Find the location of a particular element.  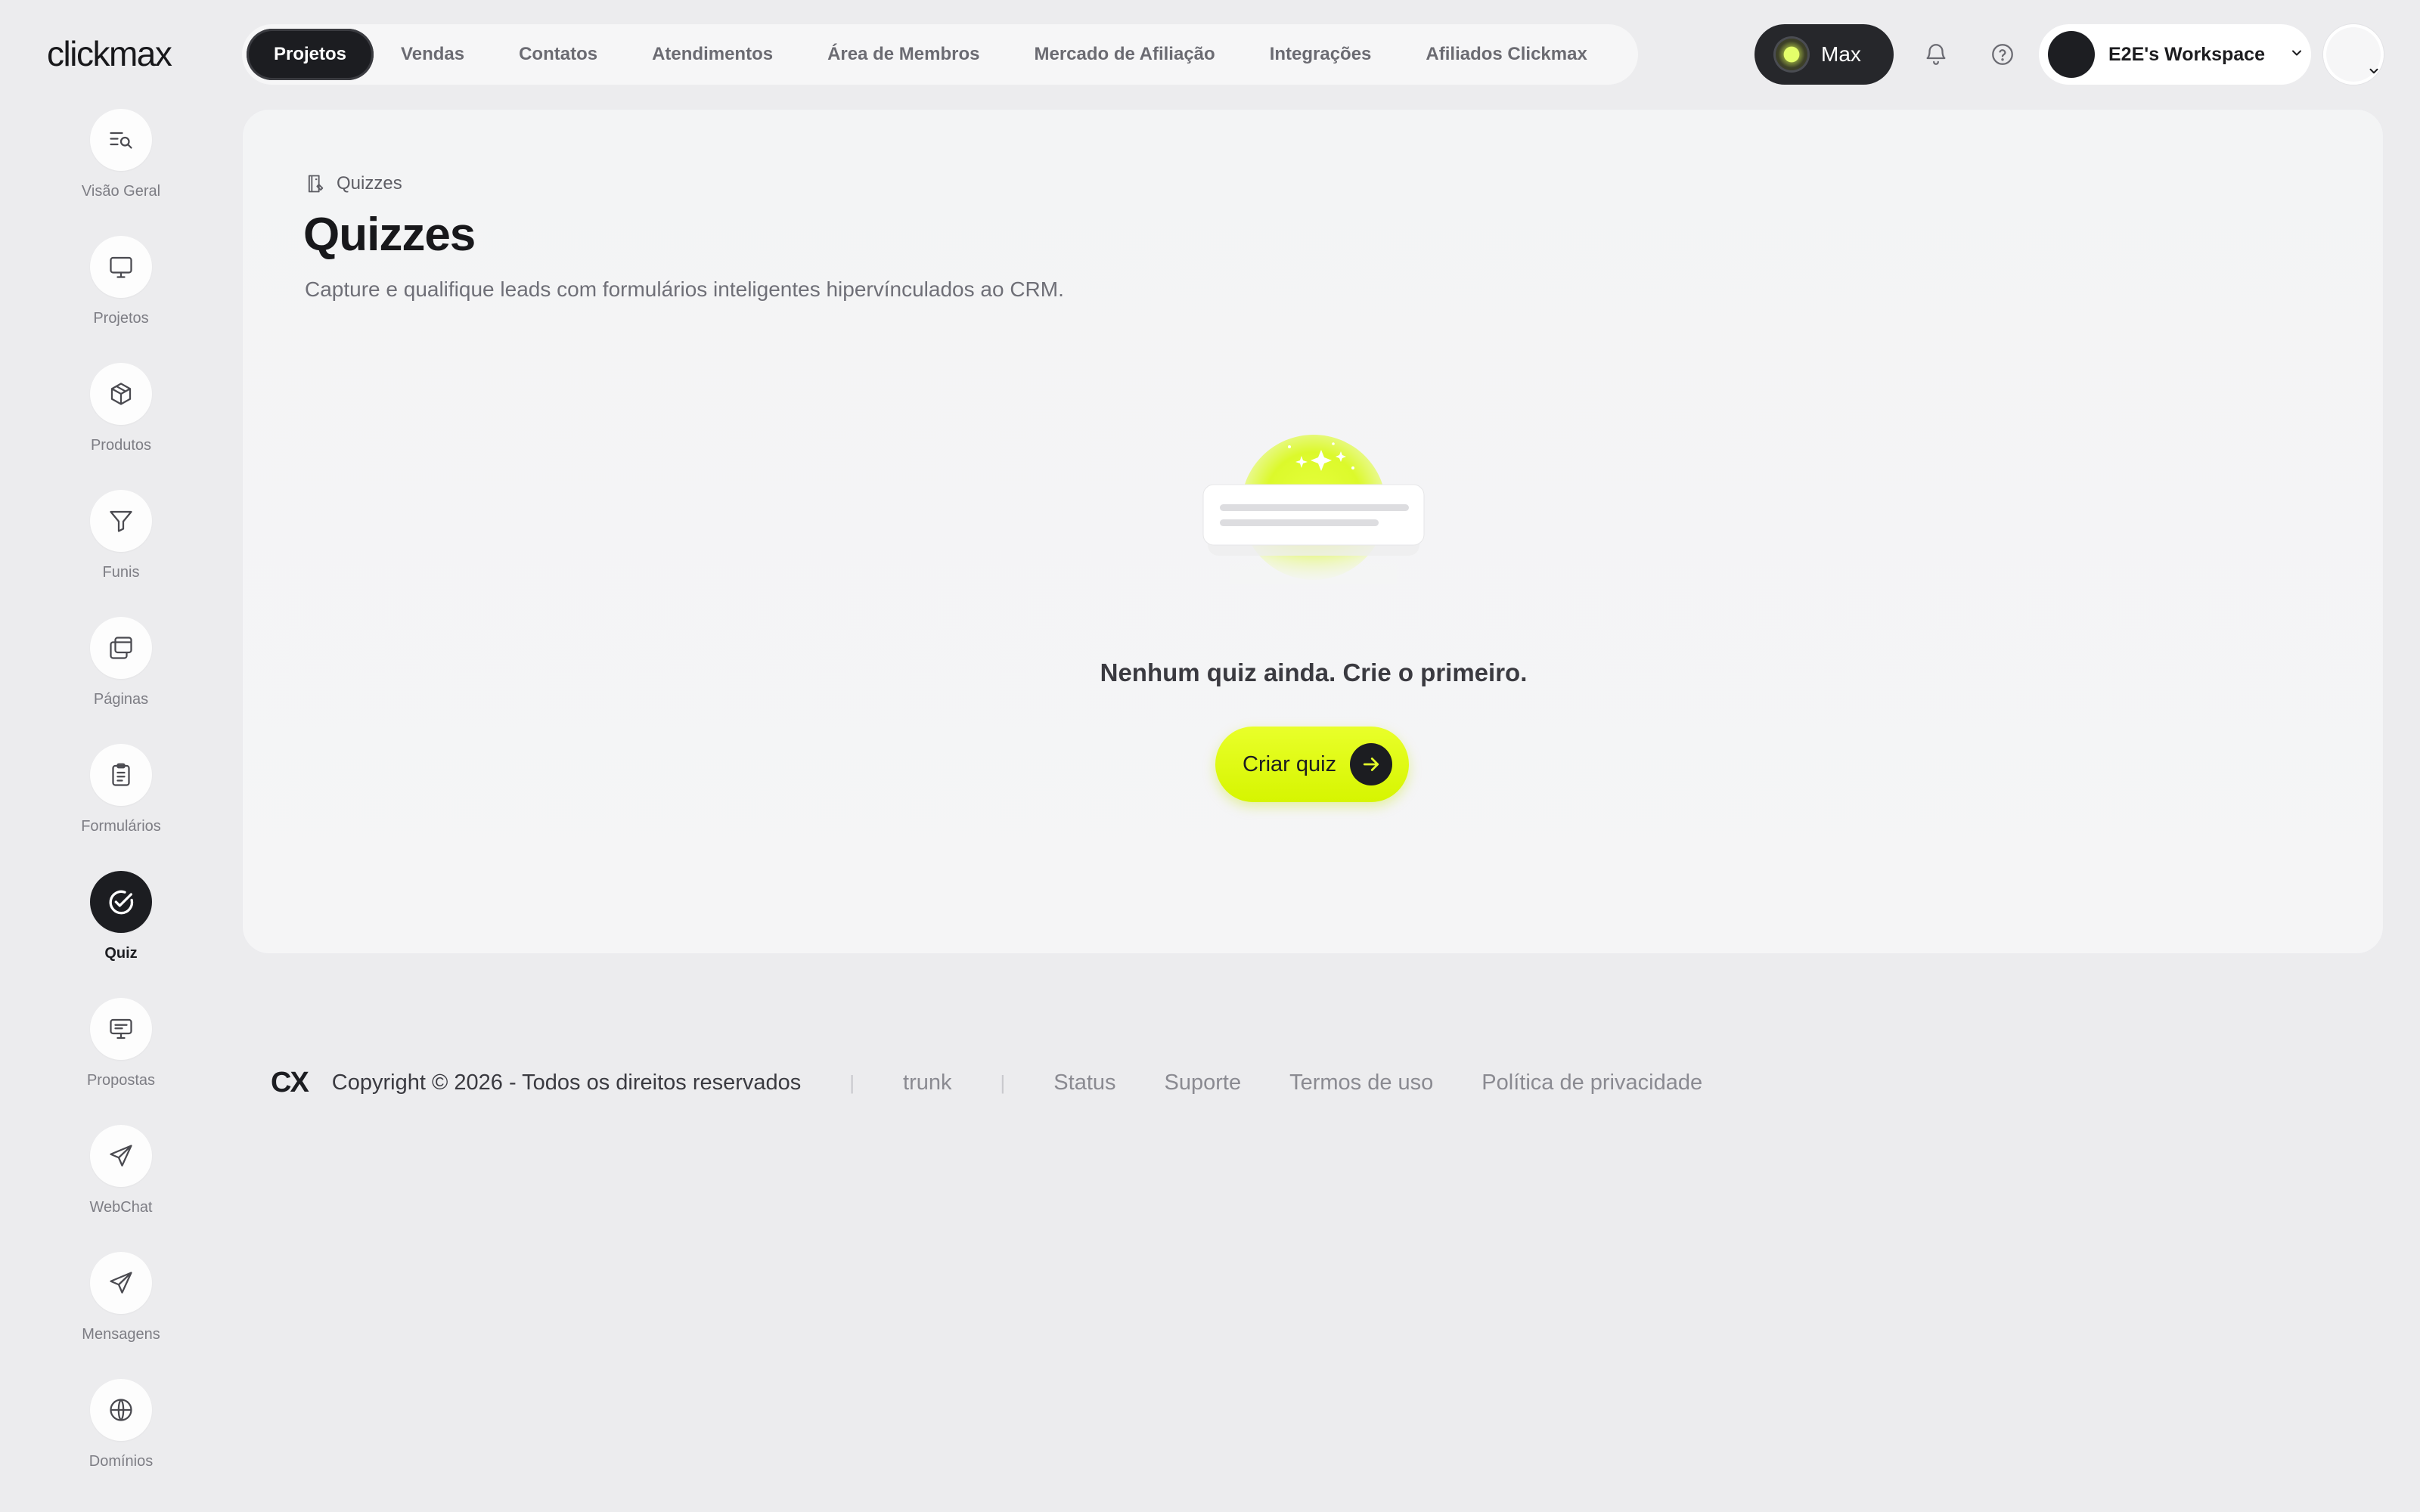

sidebar-item-propostas: Propostas is located at coordinates (121, 1054).